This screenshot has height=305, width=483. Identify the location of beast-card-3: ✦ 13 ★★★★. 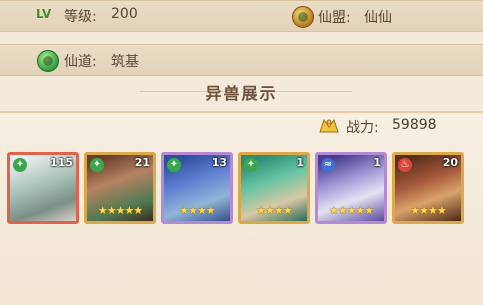
(197, 188).